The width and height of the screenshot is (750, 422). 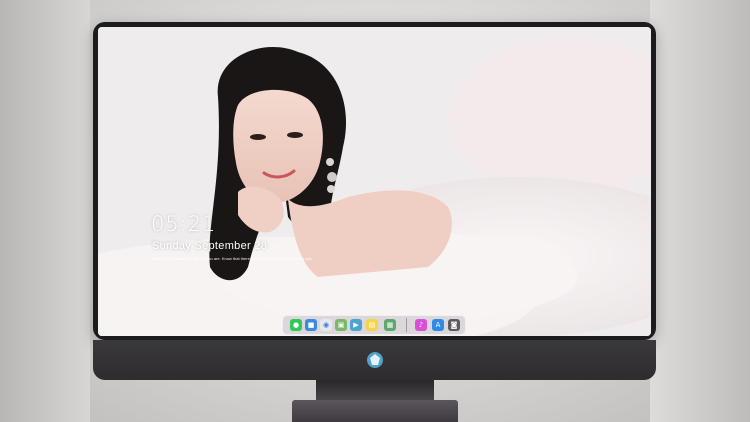 I want to click on lockscreen-date: Sunday September 28, so click(x=210, y=246).